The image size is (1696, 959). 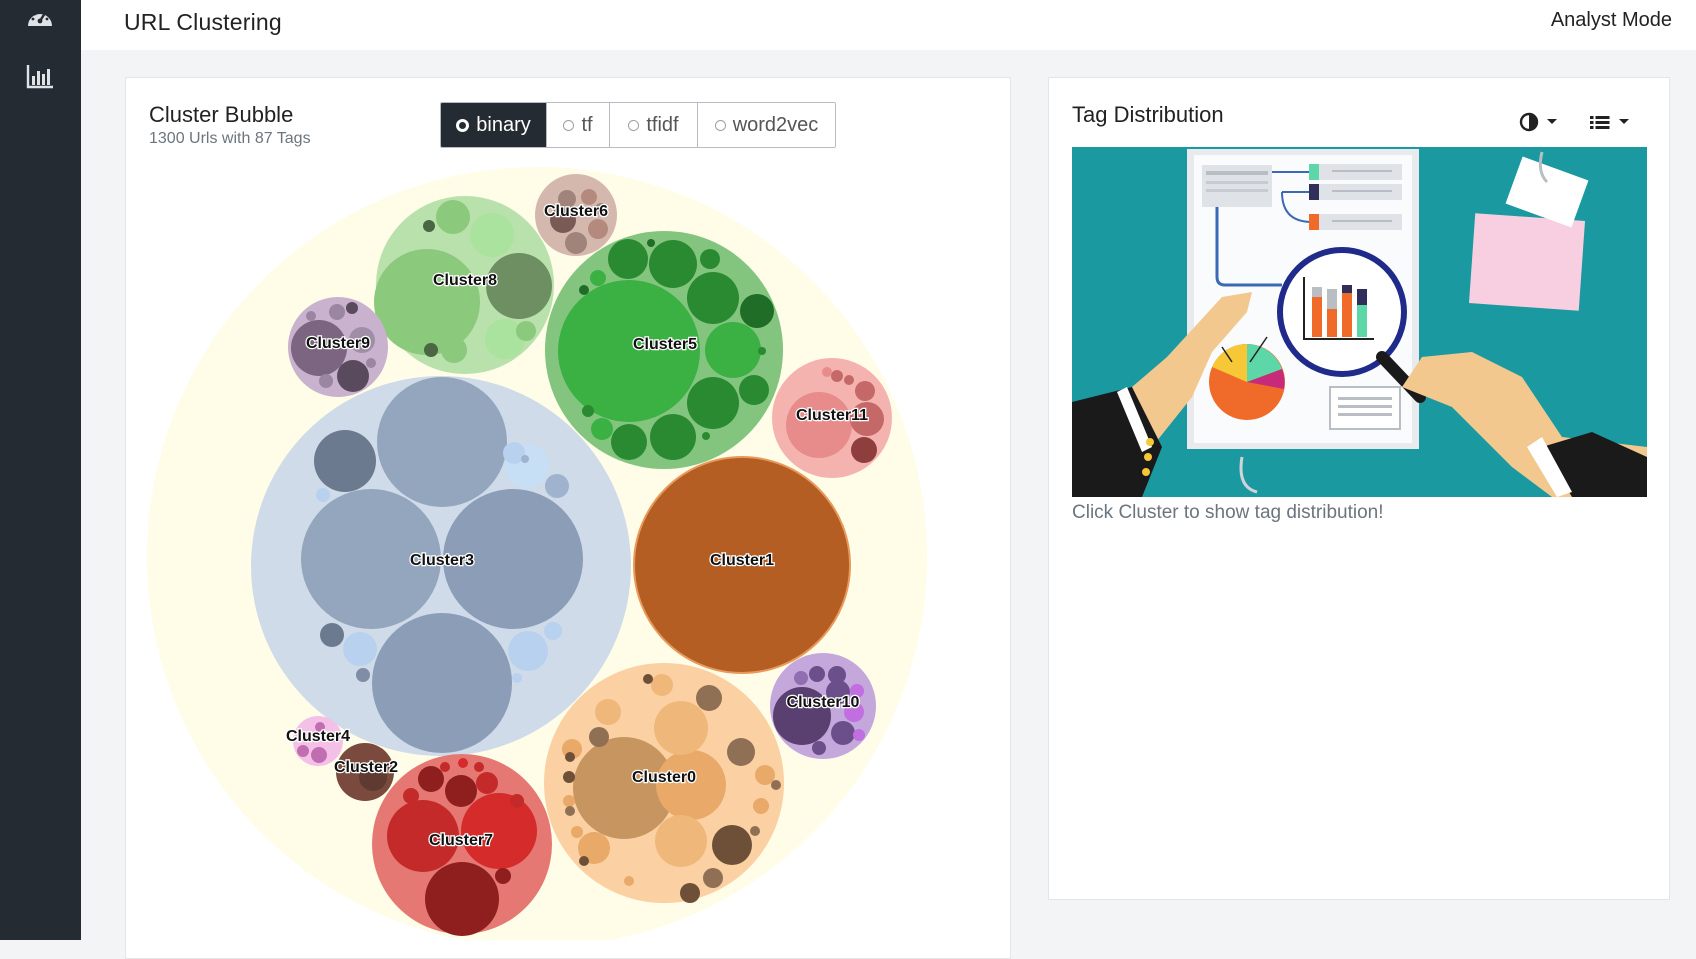 I want to click on cluster7-label: Cluster7, so click(x=461, y=840).